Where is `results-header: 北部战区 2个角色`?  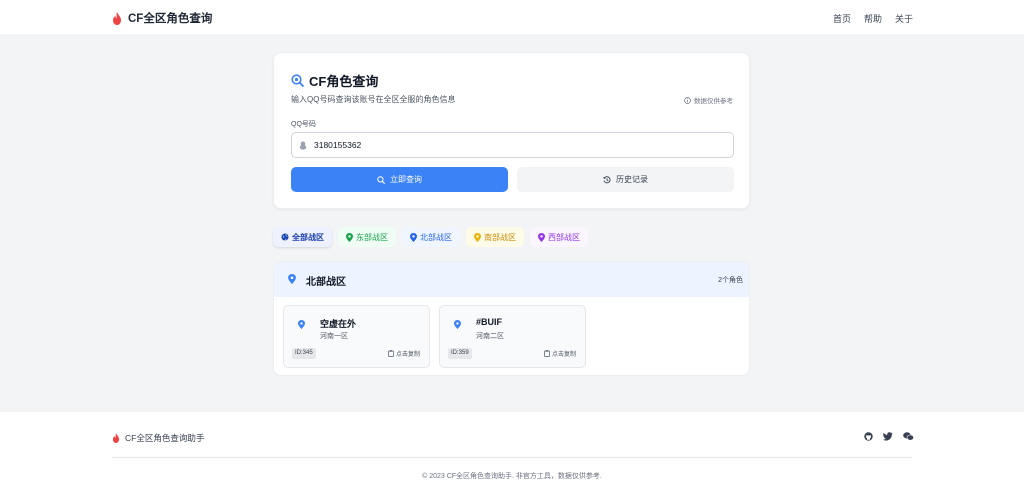
results-header: 北部战区 2个角色 is located at coordinates (511, 279).